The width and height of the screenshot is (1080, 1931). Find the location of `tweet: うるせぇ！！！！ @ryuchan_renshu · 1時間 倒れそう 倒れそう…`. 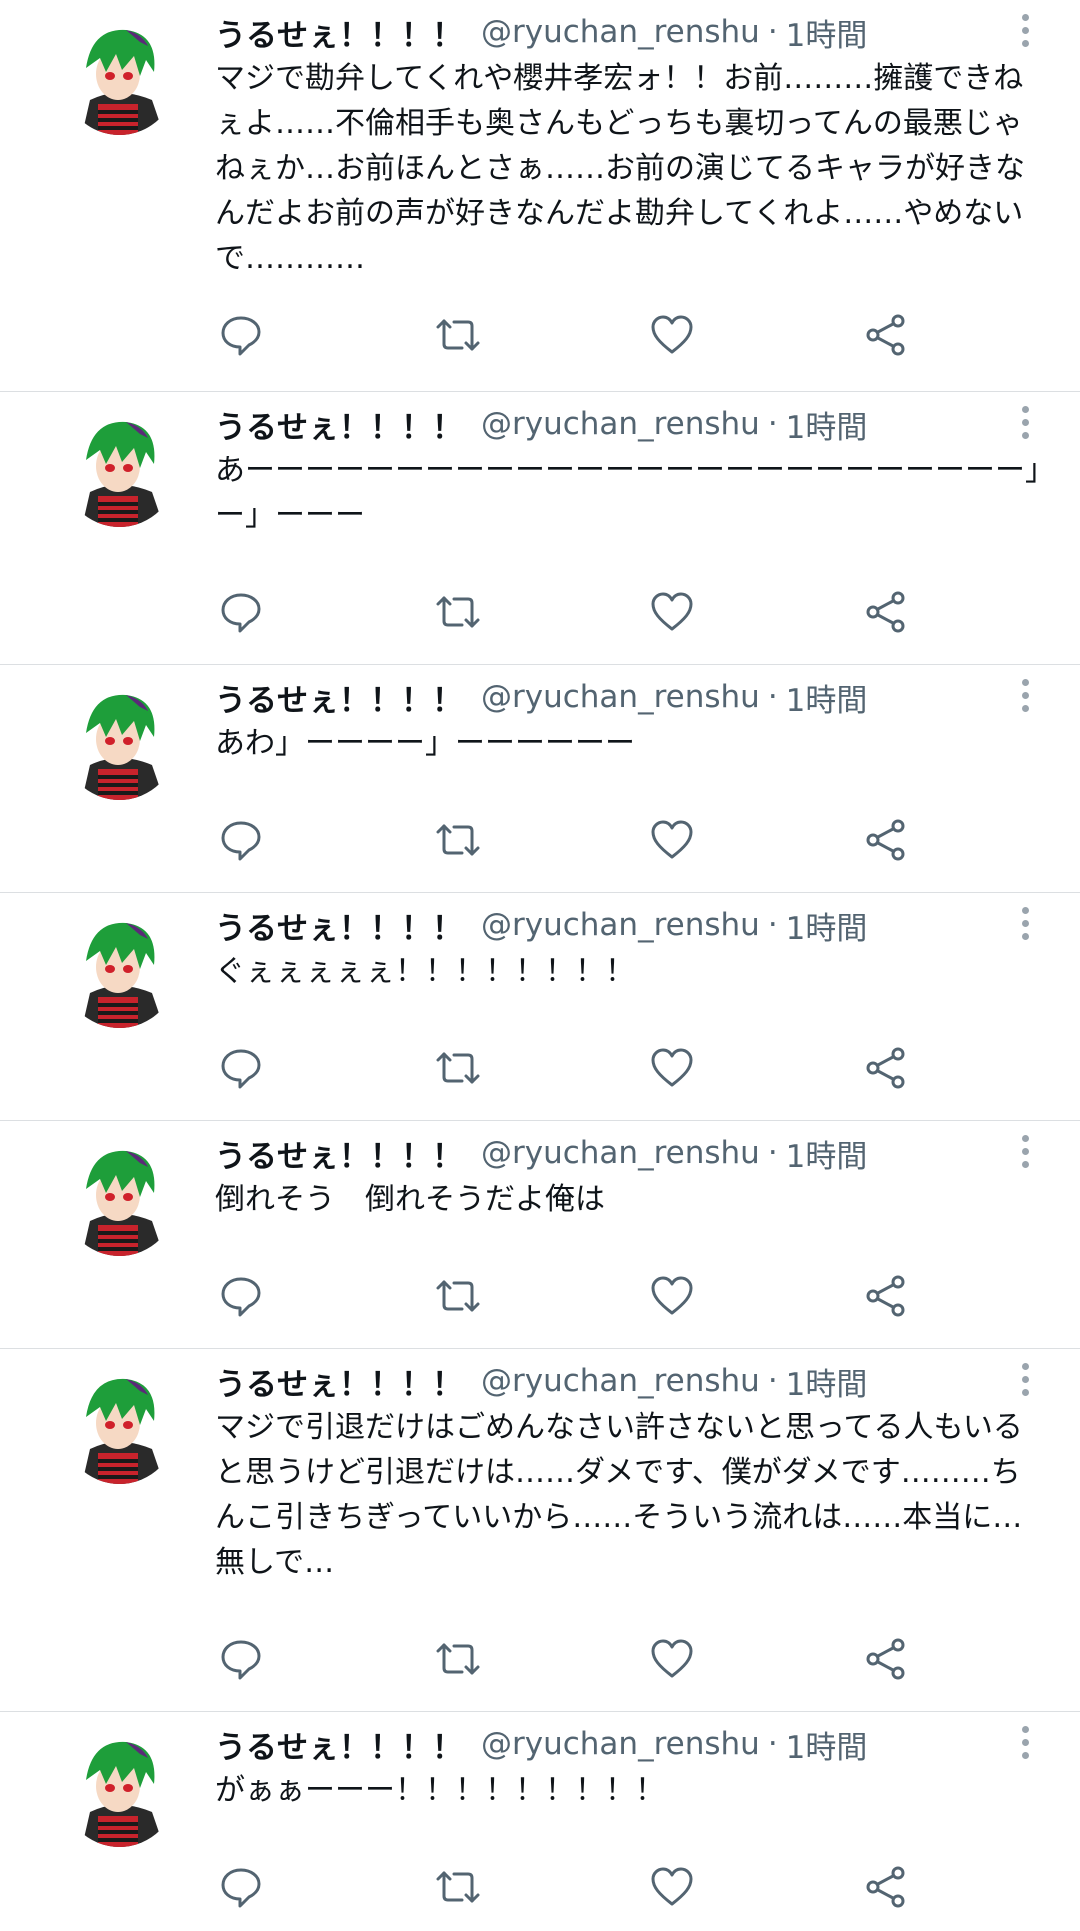

tweet: うるせぇ！！！！ @ryuchan_renshu · 1時間 倒れそう 倒れそう… is located at coordinates (540, 1235).